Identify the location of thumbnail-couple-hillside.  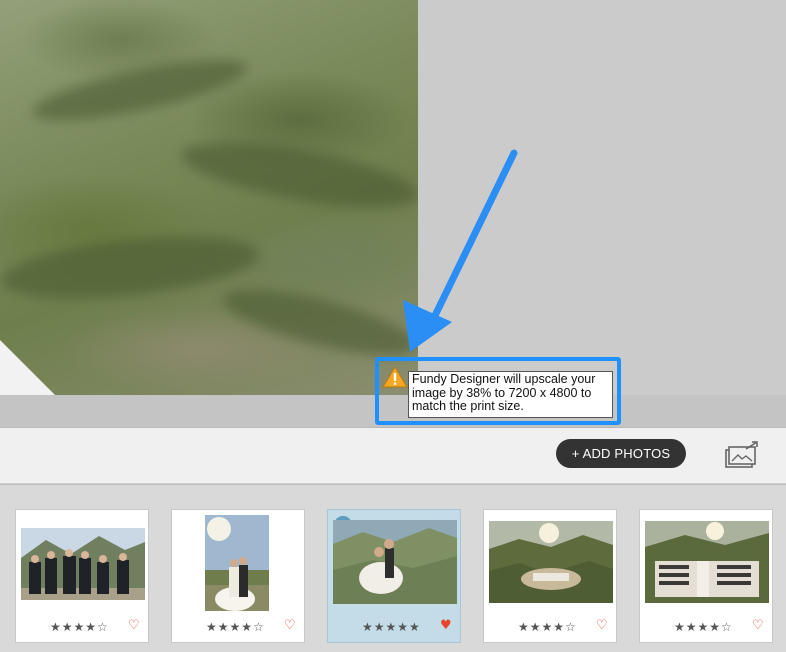
(395, 562).